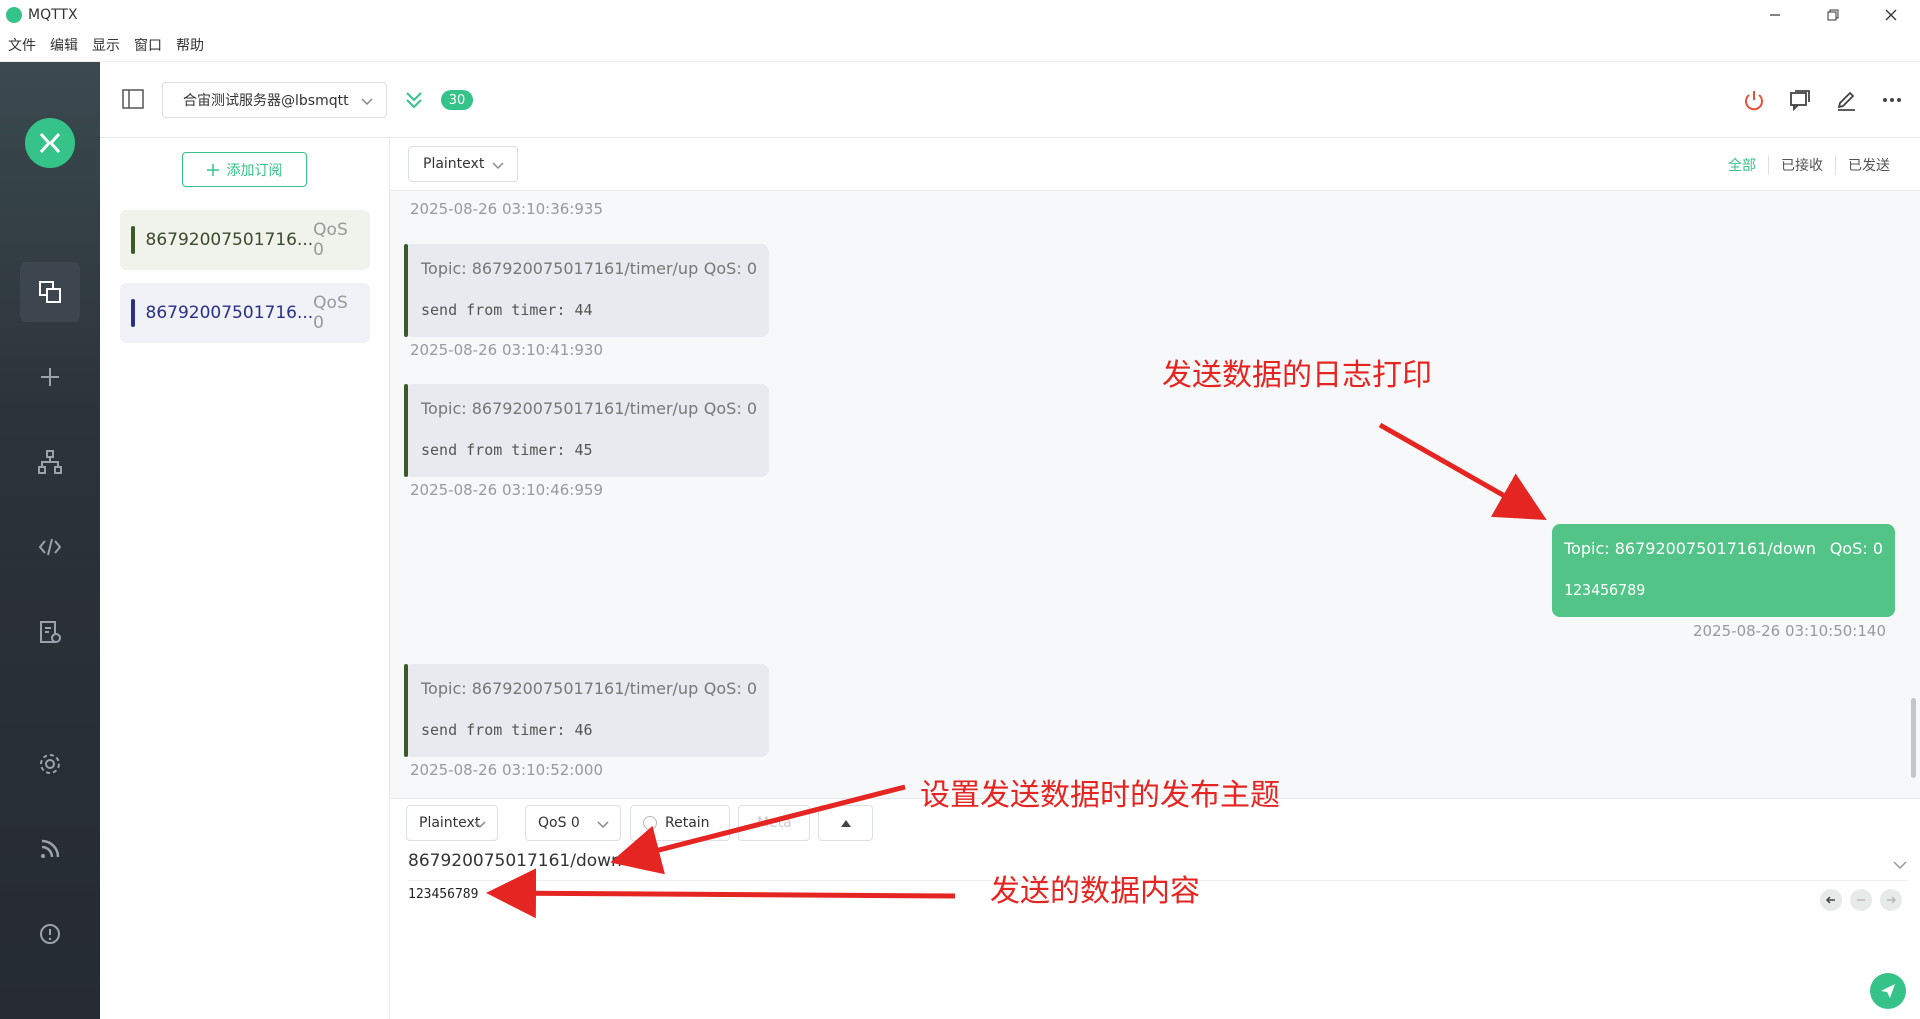  I want to click on history-clear-button, so click(1861, 900).